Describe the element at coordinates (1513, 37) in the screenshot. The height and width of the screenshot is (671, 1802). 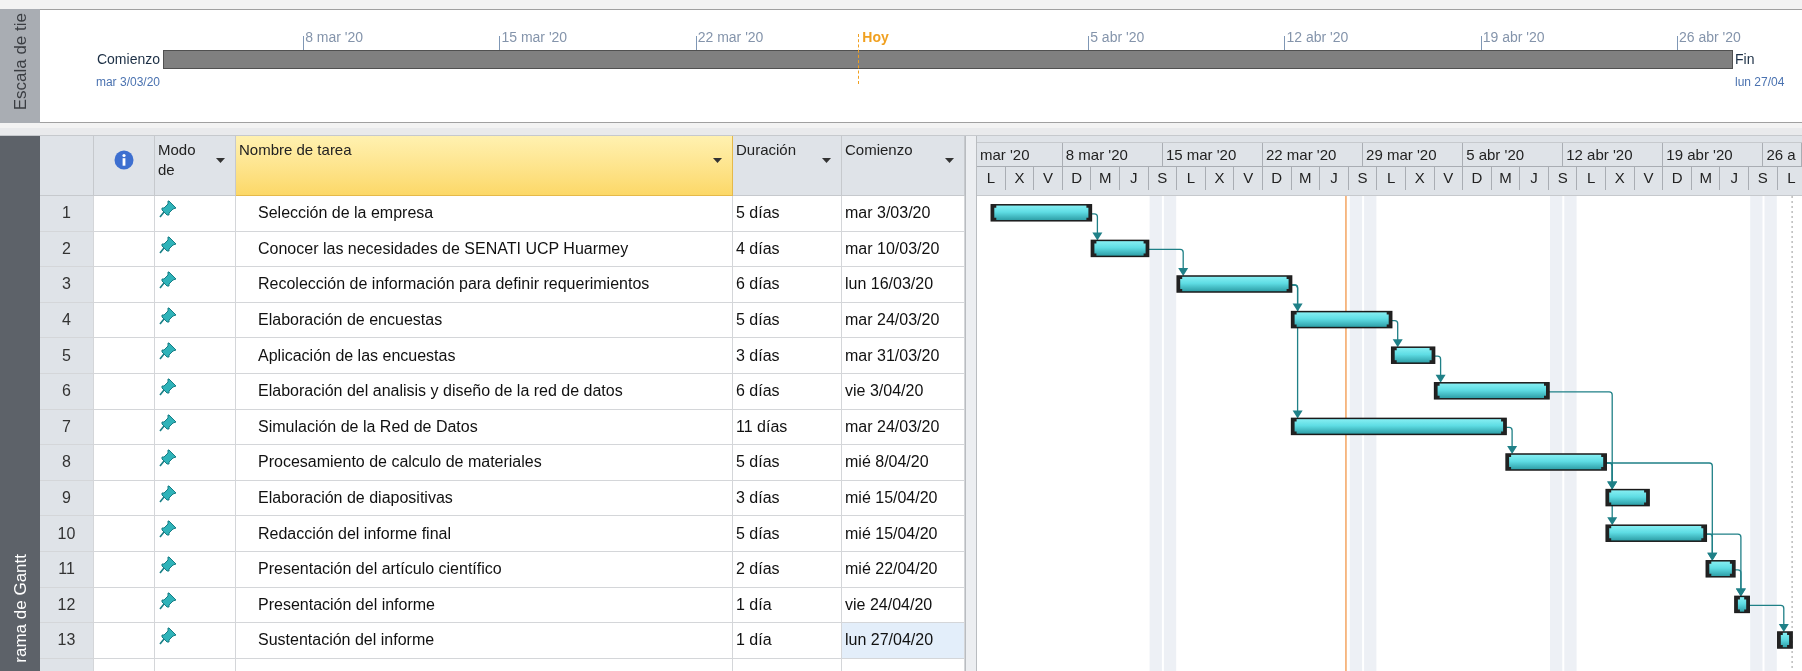
I see `timescale-label: 19 abr '20` at that location.